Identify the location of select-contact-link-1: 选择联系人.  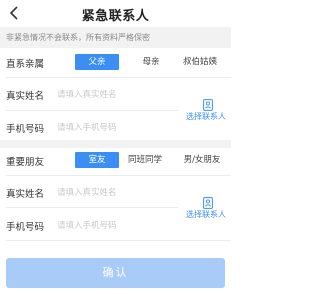
(206, 116).